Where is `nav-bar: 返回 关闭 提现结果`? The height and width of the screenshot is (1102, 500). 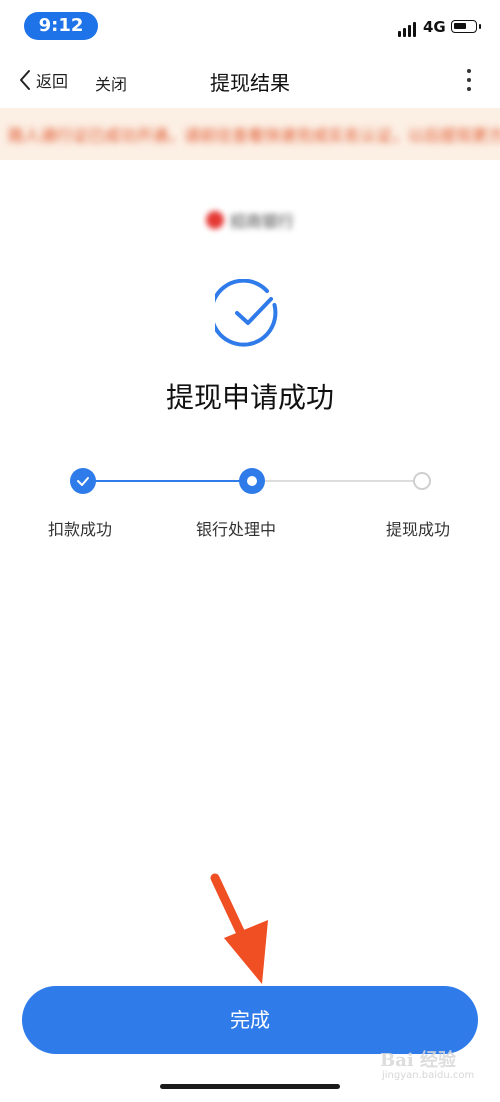
nav-bar: 返回 关闭 提现结果 is located at coordinates (250, 80).